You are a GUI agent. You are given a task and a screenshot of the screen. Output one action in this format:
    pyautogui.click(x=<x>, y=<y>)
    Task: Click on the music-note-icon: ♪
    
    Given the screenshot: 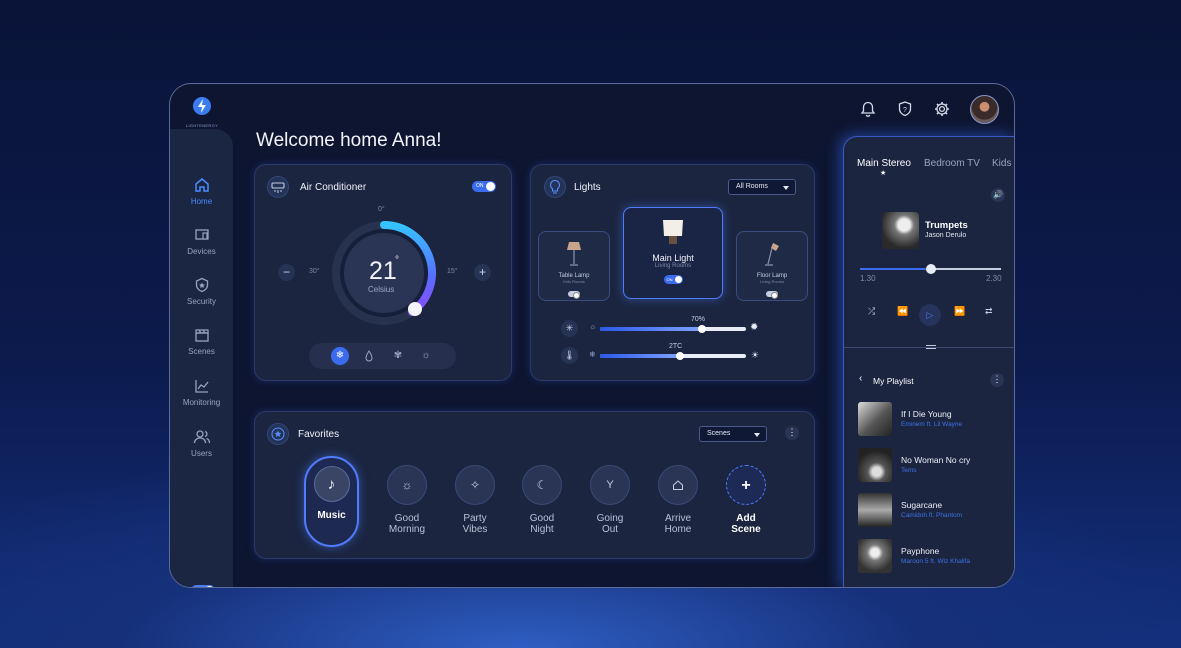 What is the action you would take?
    pyautogui.click(x=331, y=484)
    